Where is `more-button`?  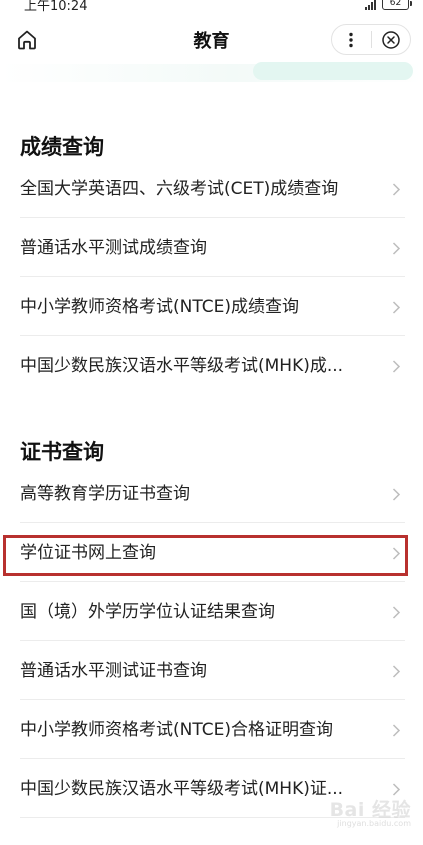
more-button is located at coordinates (351, 39).